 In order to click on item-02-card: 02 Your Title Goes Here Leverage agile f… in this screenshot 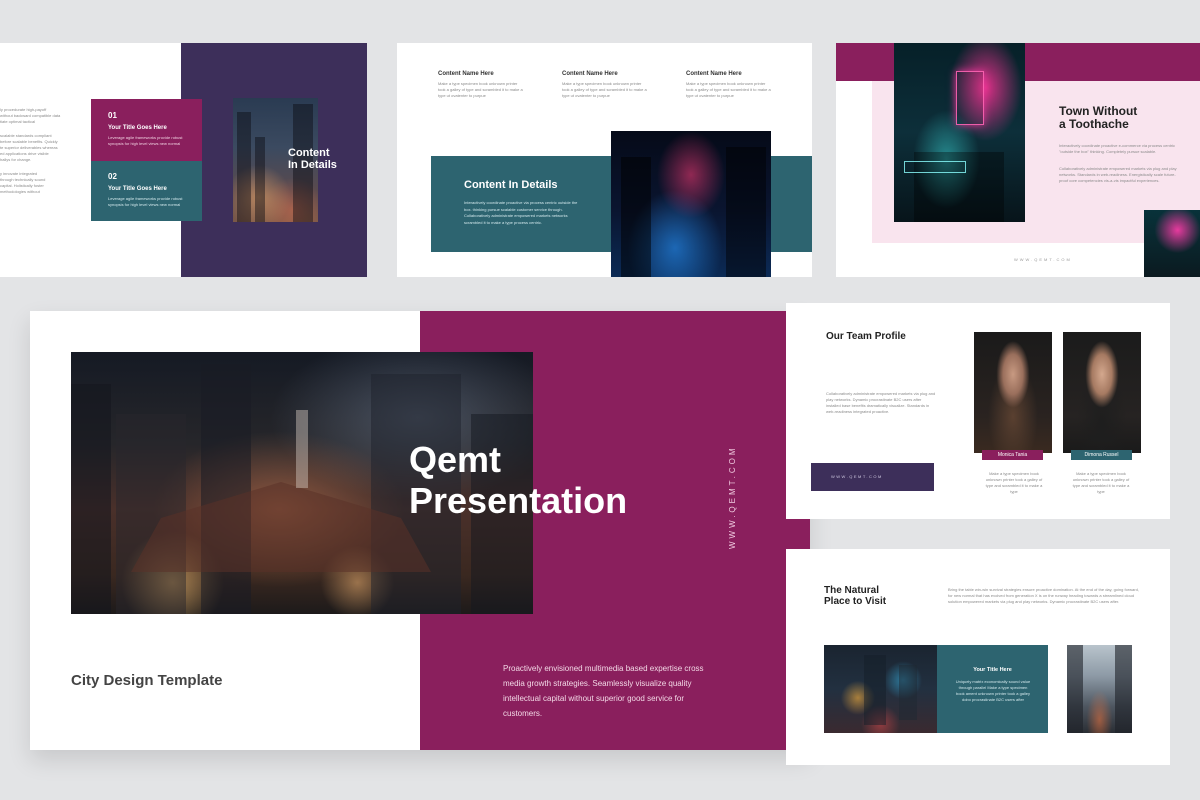, I will do `click(146, 191)`.